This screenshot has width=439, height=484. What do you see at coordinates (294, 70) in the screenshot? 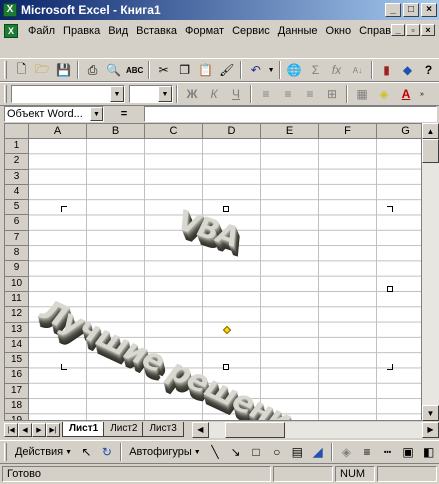
I see `hyperlink-icon: 🌐` at bounding box center [294, 70].